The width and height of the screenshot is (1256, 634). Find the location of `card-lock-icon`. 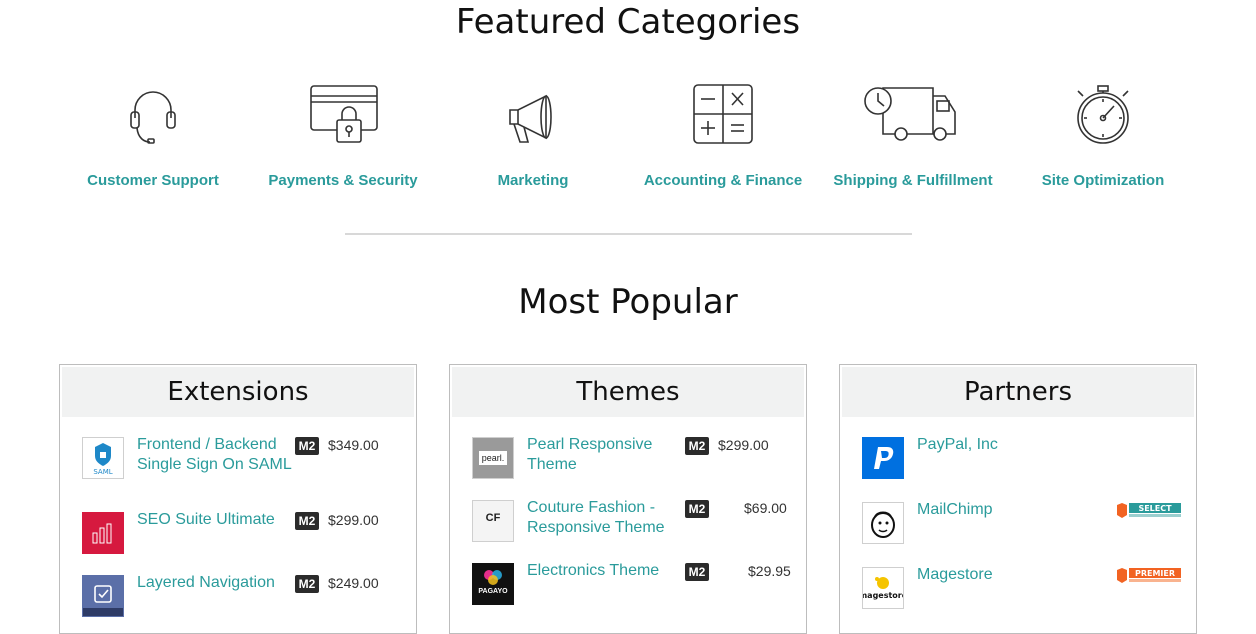

card-lock-icon is located at coordinates (344, 114).